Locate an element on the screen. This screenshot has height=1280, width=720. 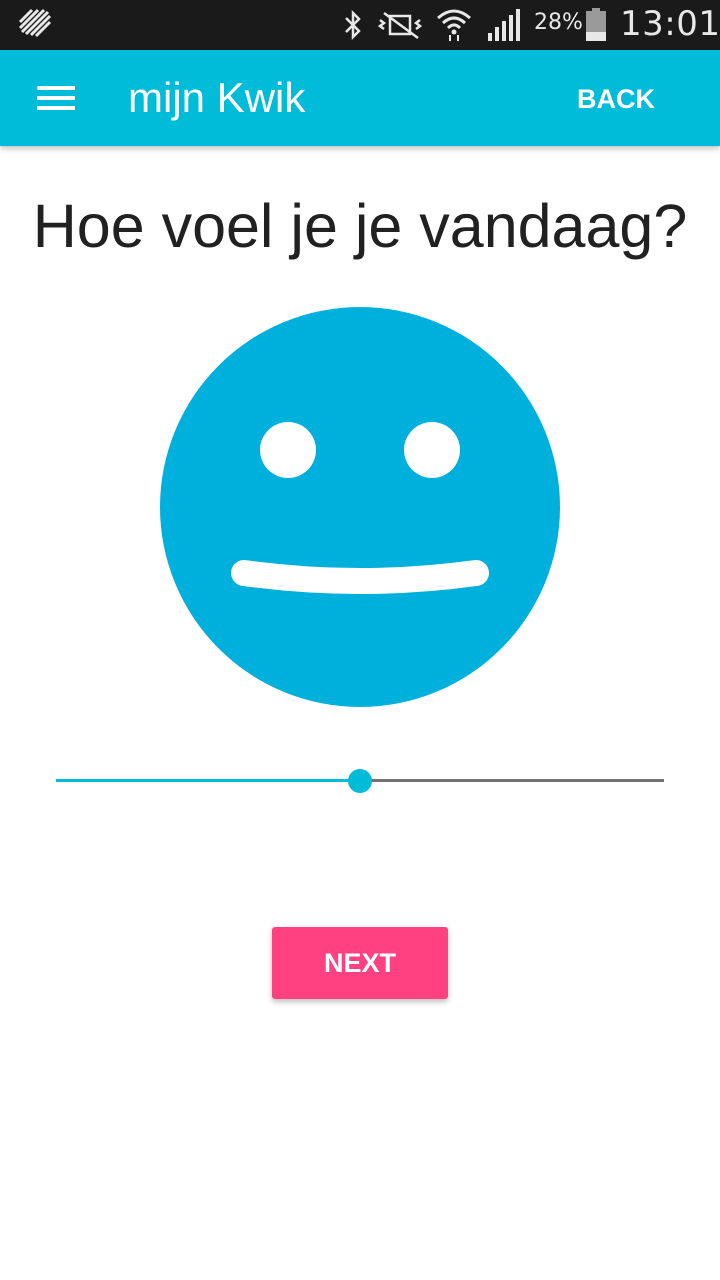
menu-button is located at coordinates (56, 98).